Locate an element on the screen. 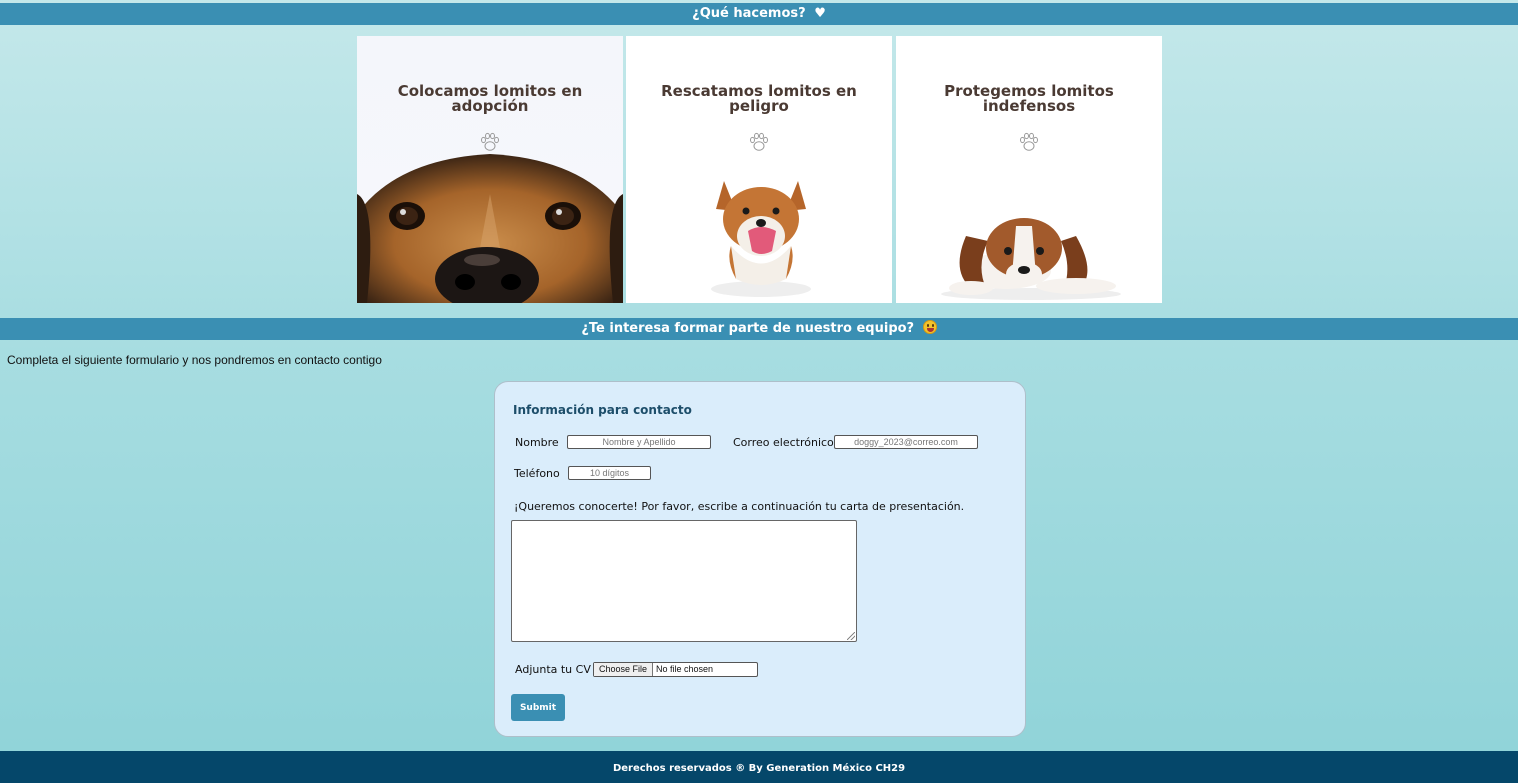  smiley-icon is located at coordinates (929, 327).